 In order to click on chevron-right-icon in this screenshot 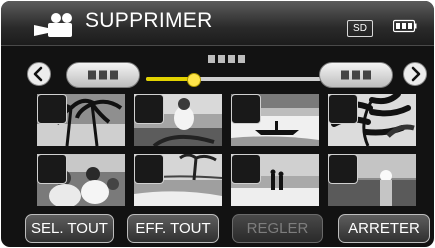, I will do `click(416, 74)`.